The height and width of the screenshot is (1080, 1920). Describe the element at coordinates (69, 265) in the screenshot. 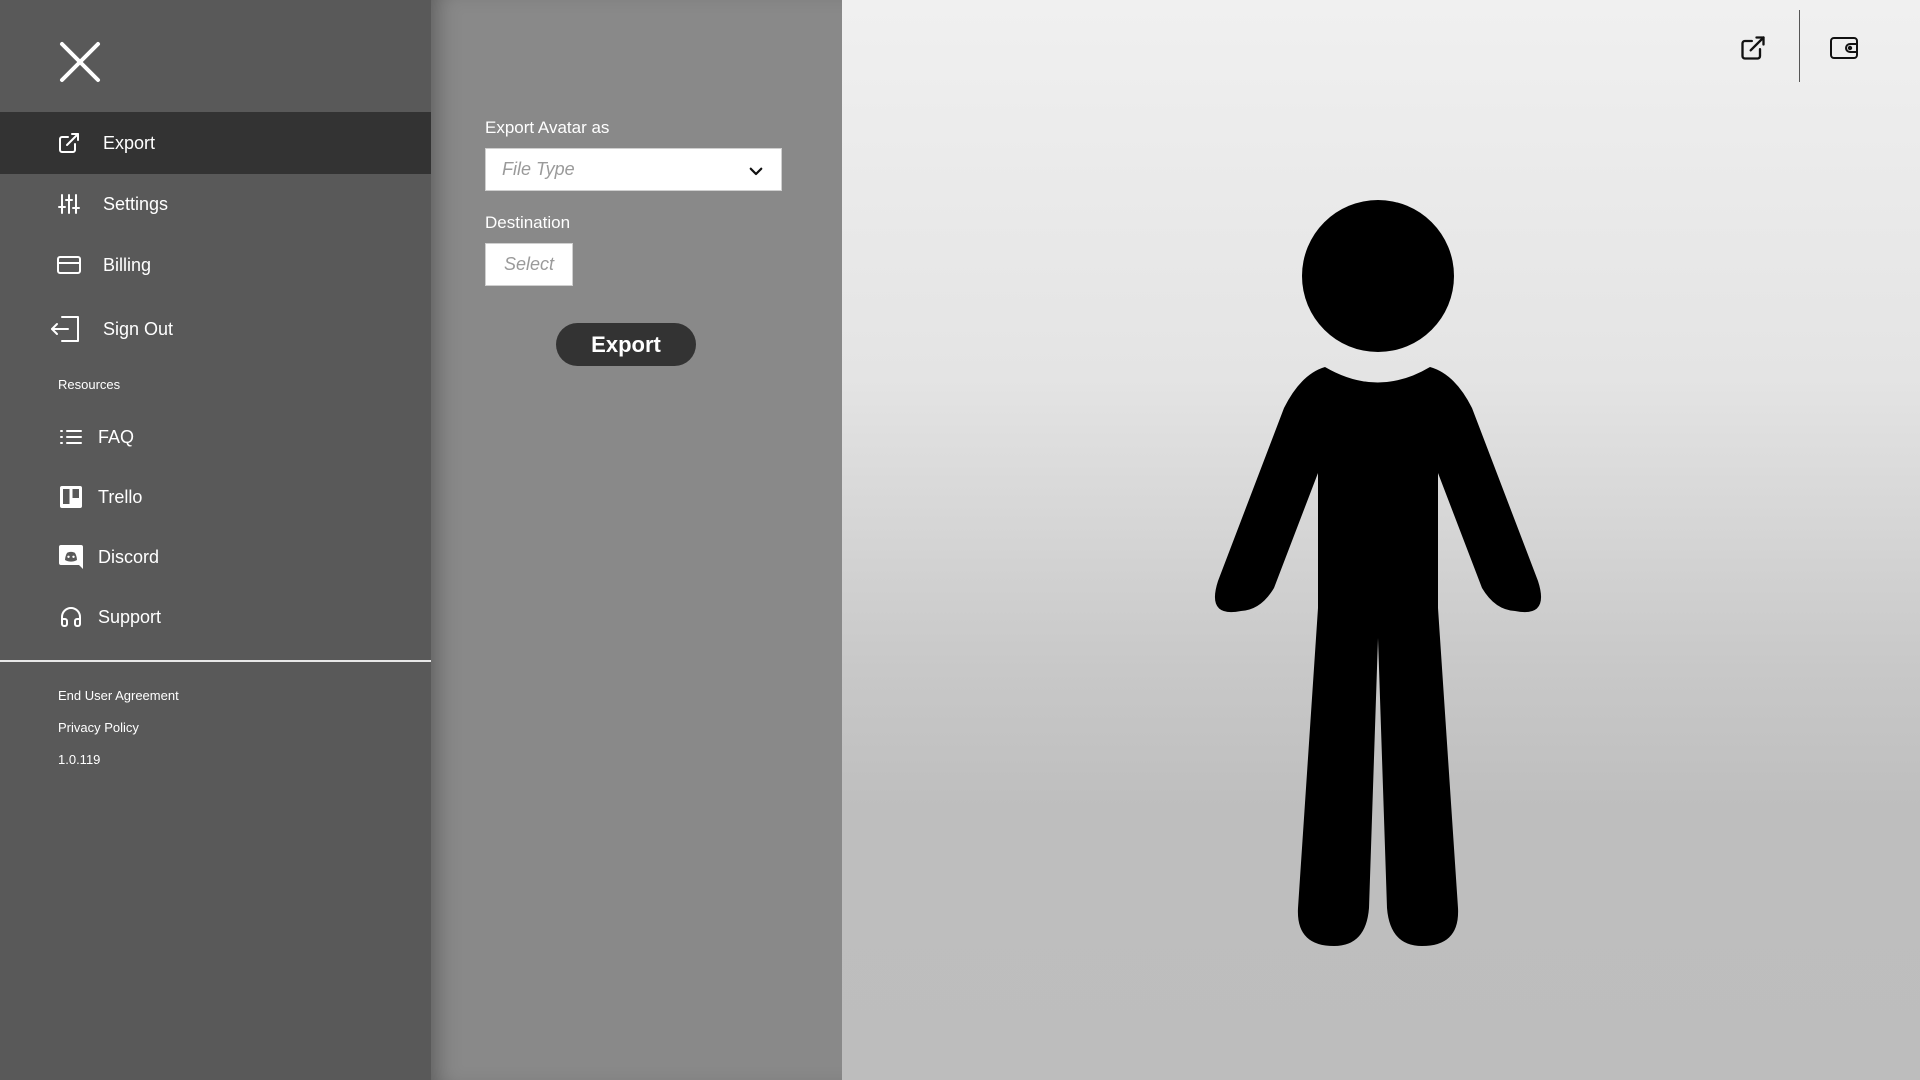

I see `credit-card-icon` at that location.